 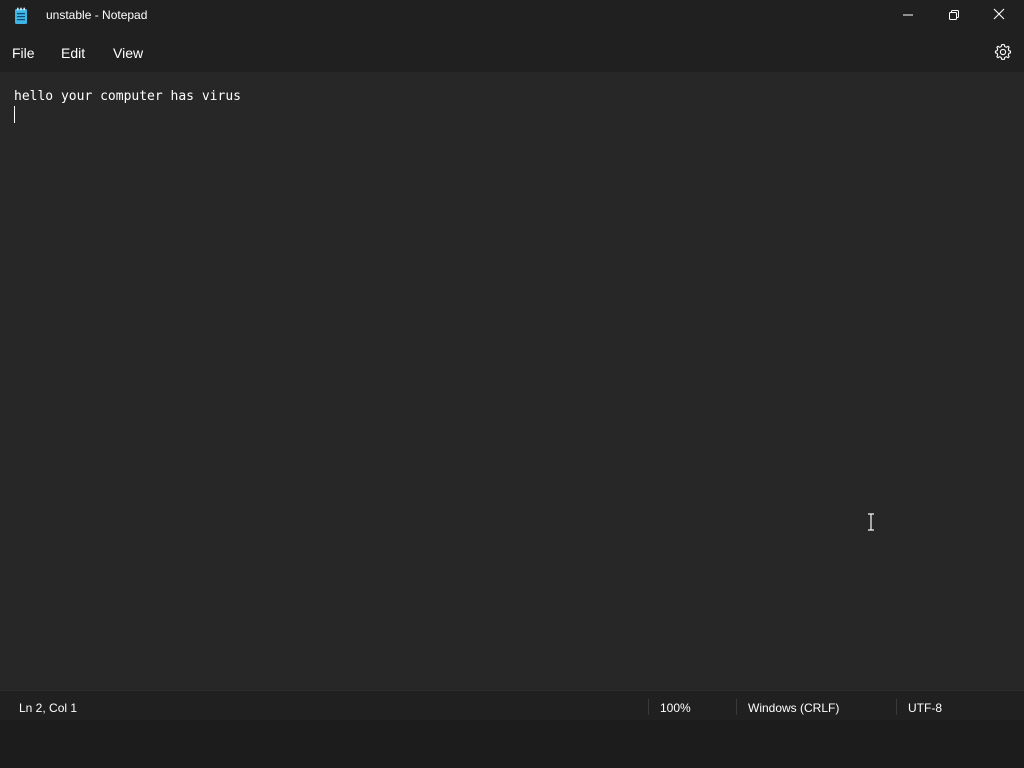 I want to click on menu-edit: Edit, so click(x=73, y=53).